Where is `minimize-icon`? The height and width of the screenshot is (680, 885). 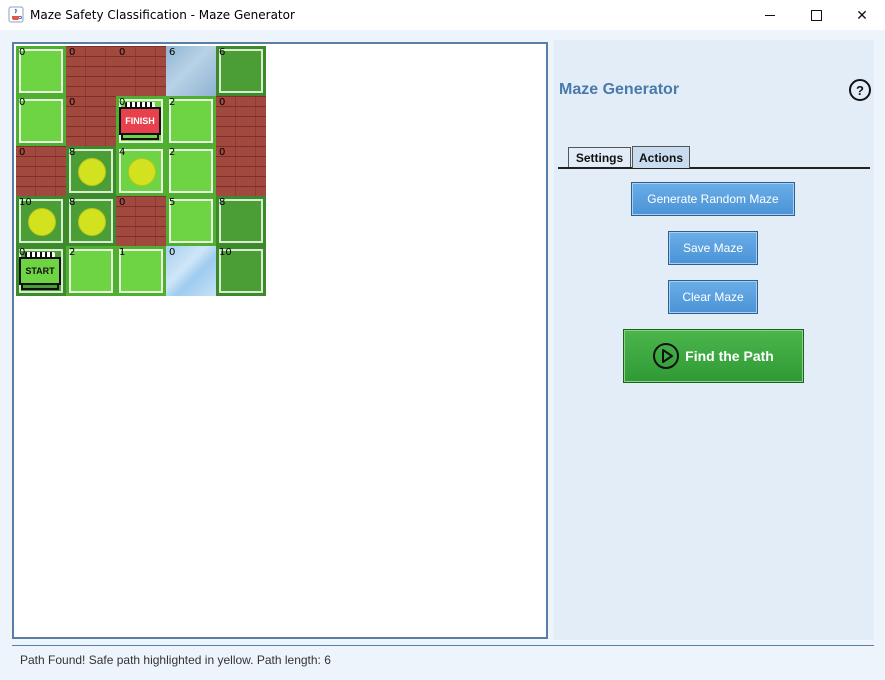
minimize-icon is located at coordinates (770, 15).